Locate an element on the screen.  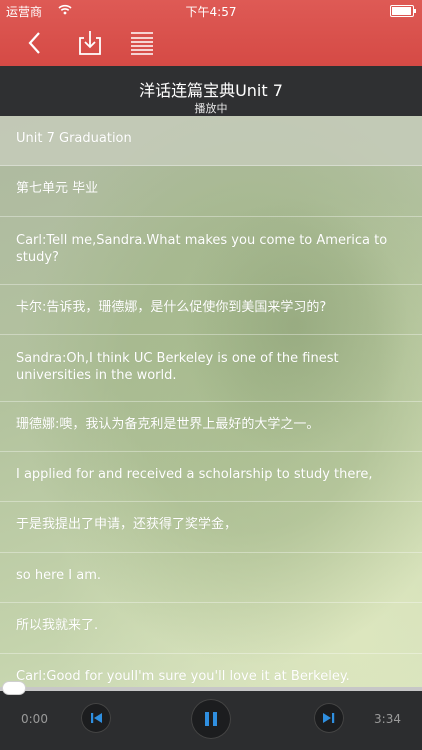
pause-icon is located at coordinates (211, 719).